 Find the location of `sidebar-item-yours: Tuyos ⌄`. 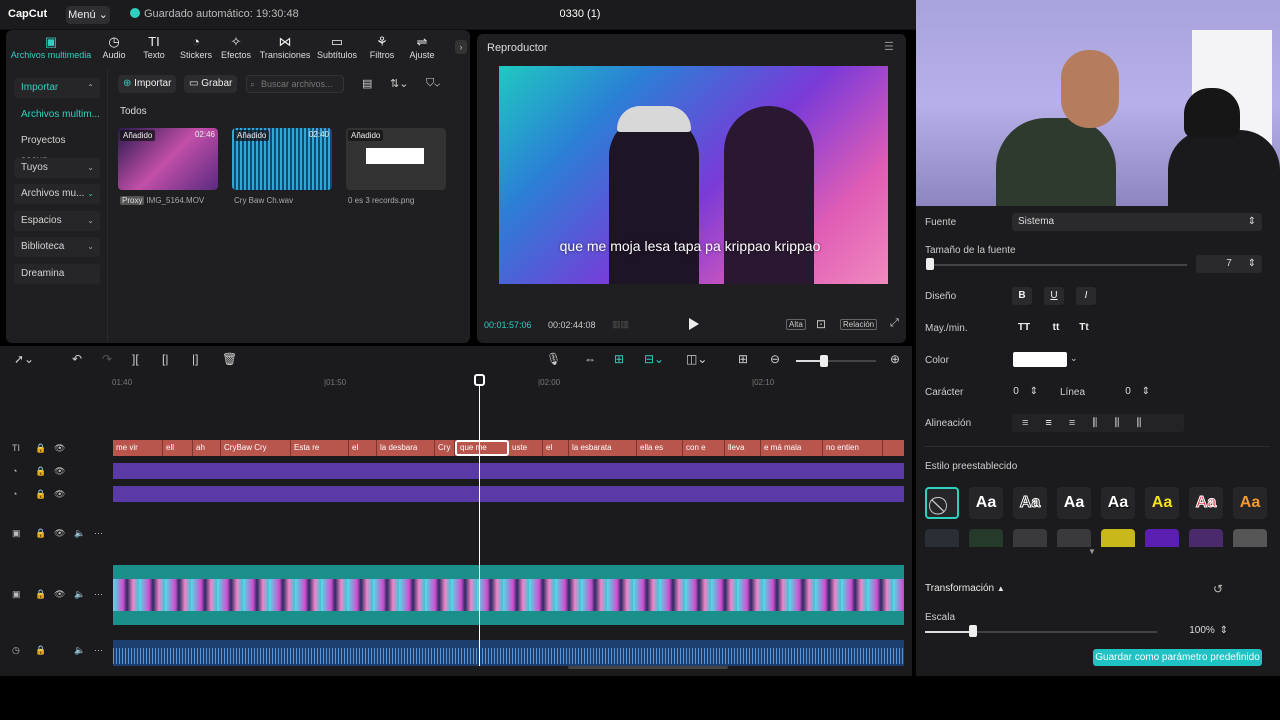

sidebar-item-yours: Tuyos ⌄ is located at coordinates (57, 168).